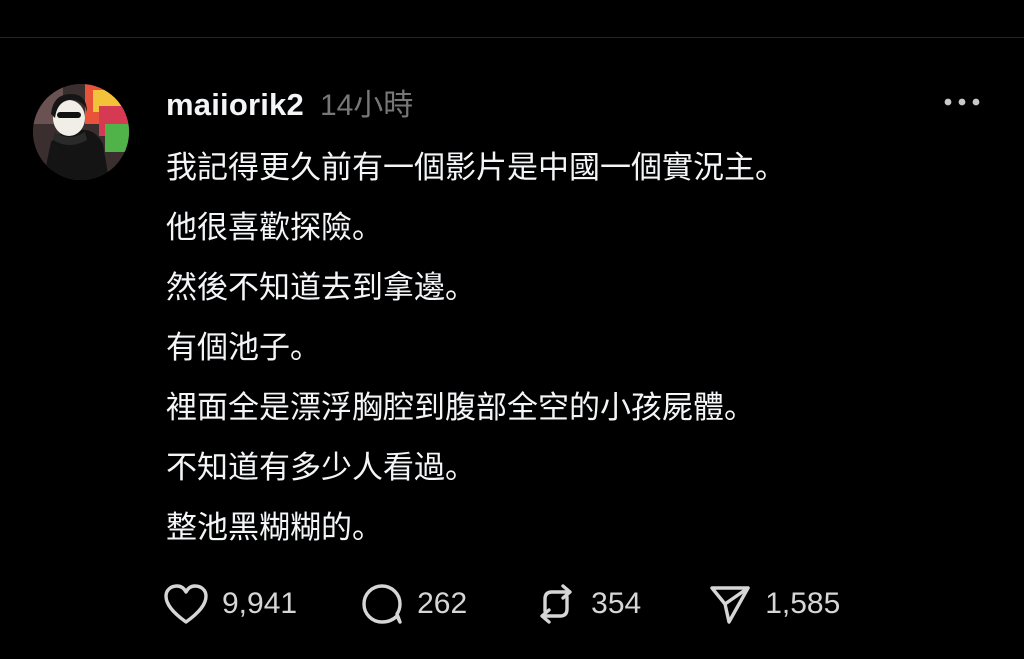 The image size is (1024, 659). Describe the element at coordinates (274, 228) in the screenshot. I see `post-text-line: 他很喜歡探險。` at that location.